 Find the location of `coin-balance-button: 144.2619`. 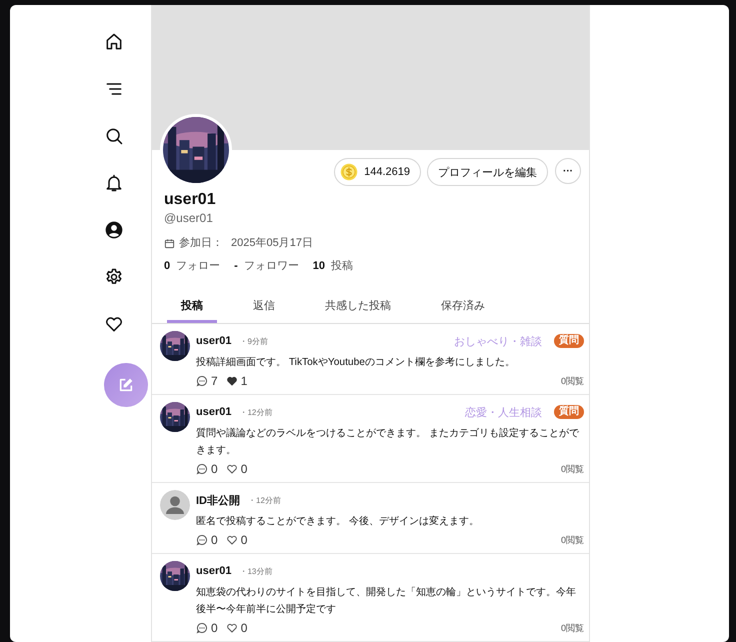

coin-balance-button: 144.2619 is located at coordinates (377, 172).